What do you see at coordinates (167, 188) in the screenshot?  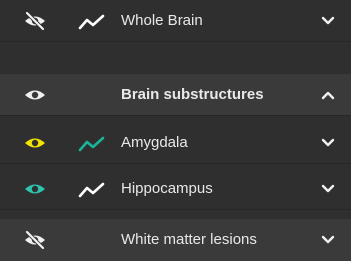 I see `row-label: Hippocampus` at bounding box center [167, 188].